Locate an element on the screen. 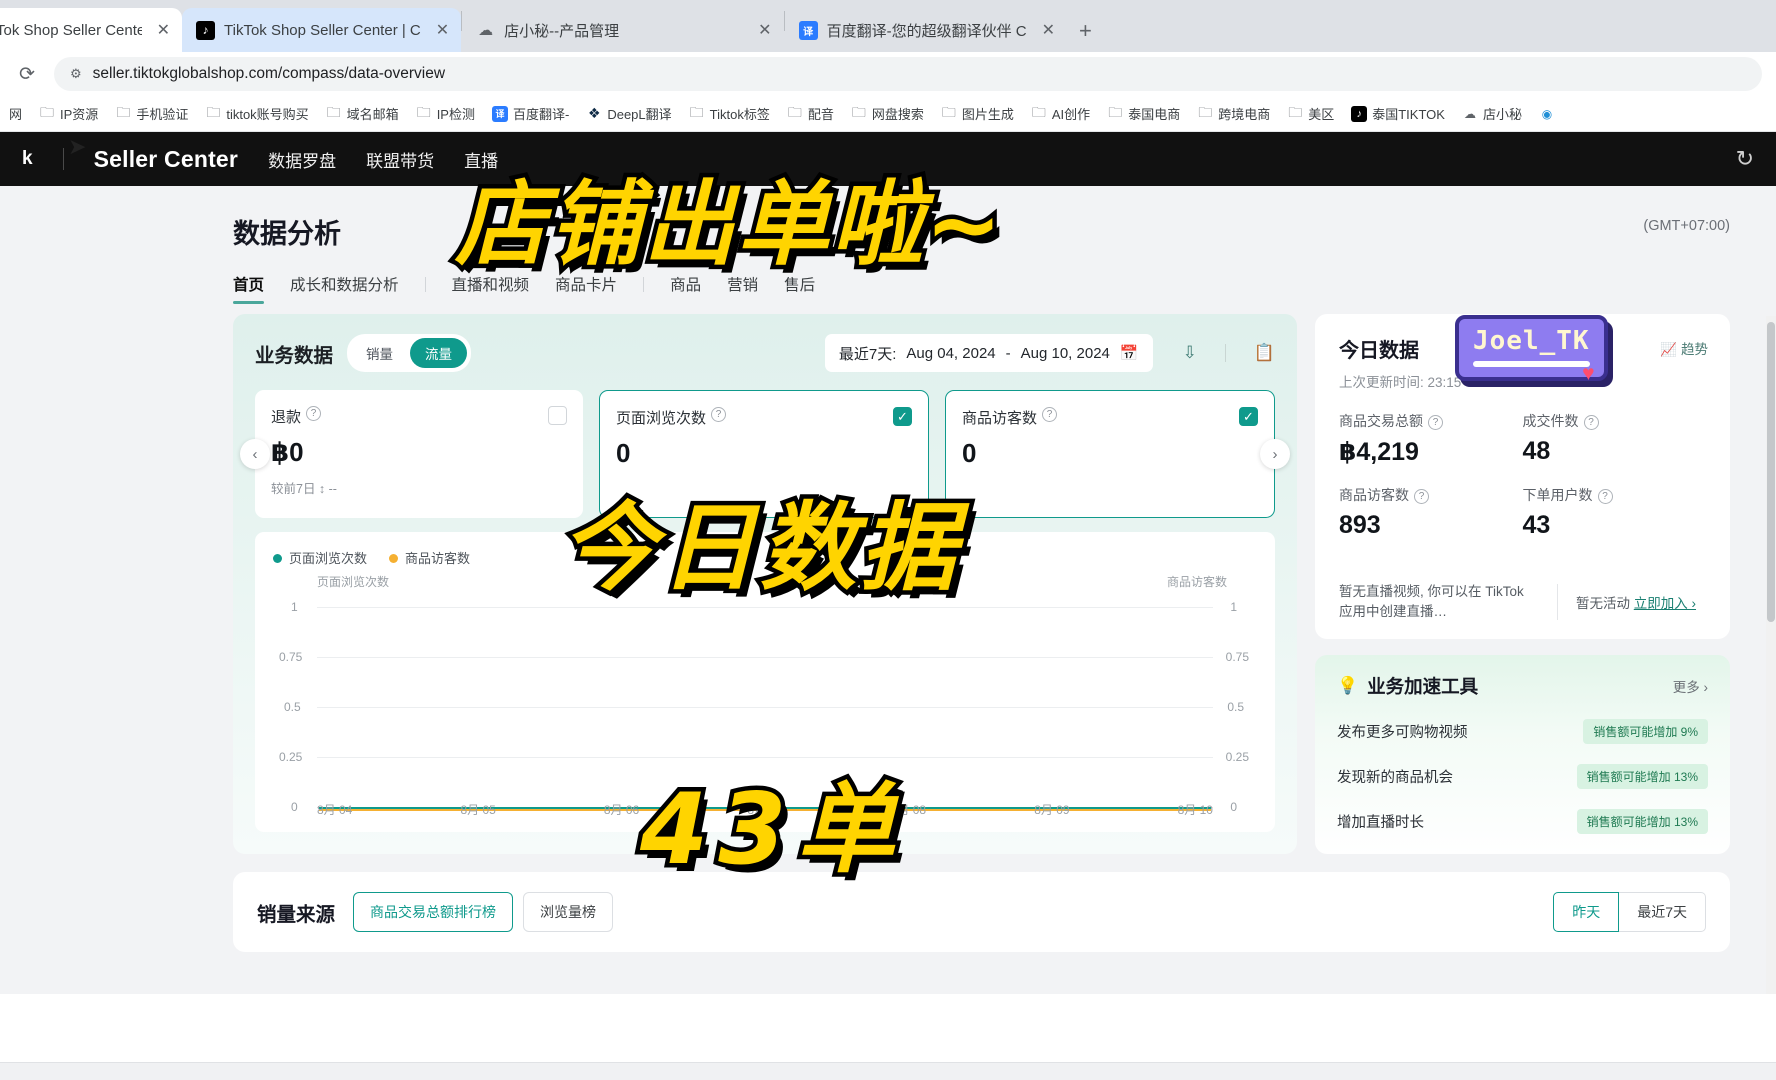 Image resolution: width=1776 pixels, height=1080 pixels. nav-item-data-compass: 数据罗盘 is located at coordinates (302, 159).